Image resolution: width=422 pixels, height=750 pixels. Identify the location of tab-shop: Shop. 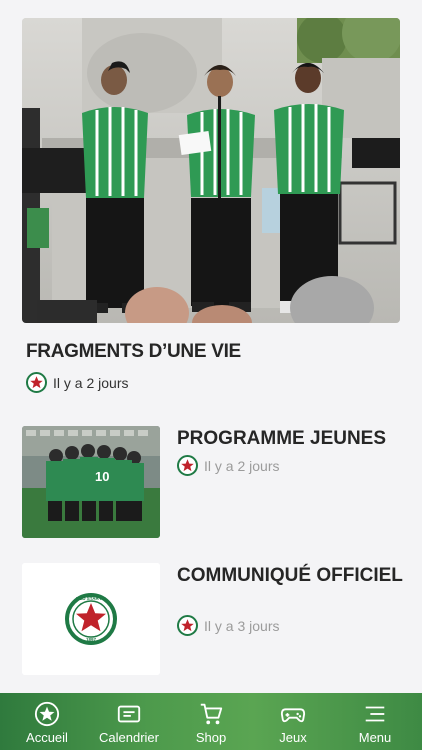
(211, 721).